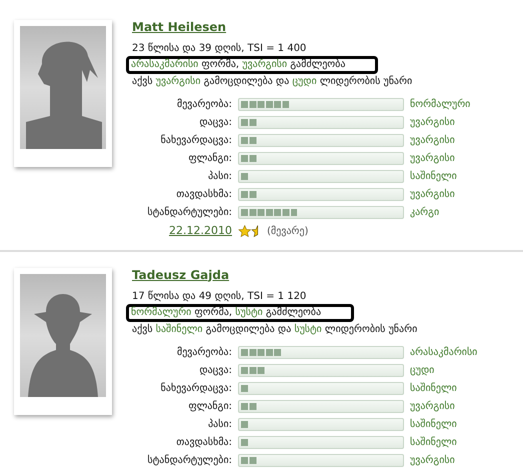 This screenshot has width=523, height=473. I want to click on experience-text: აქვს უვარგისი გამოცდილება და ცუდი ლიდერობის უნარი, so click(272, 82).